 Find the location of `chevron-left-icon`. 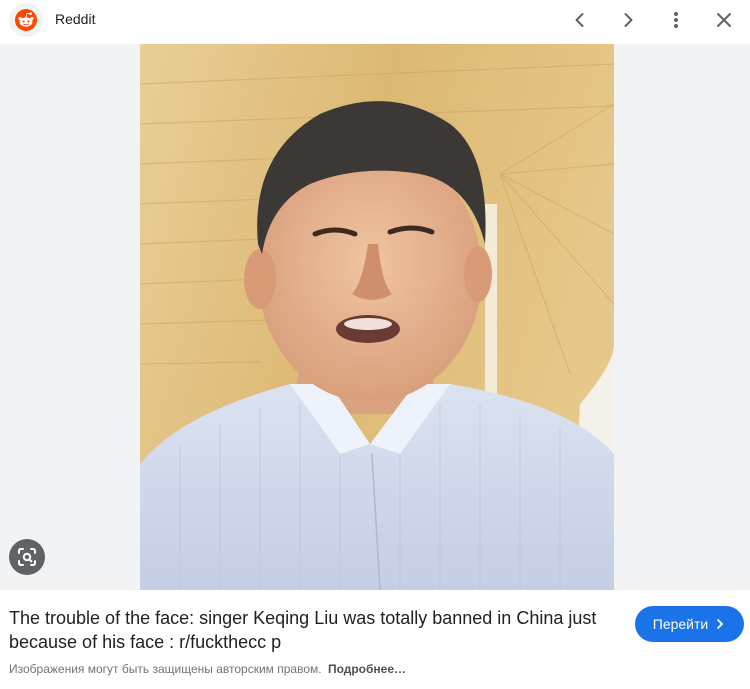

chevron-left-icon is located at coordinates (579, 20).